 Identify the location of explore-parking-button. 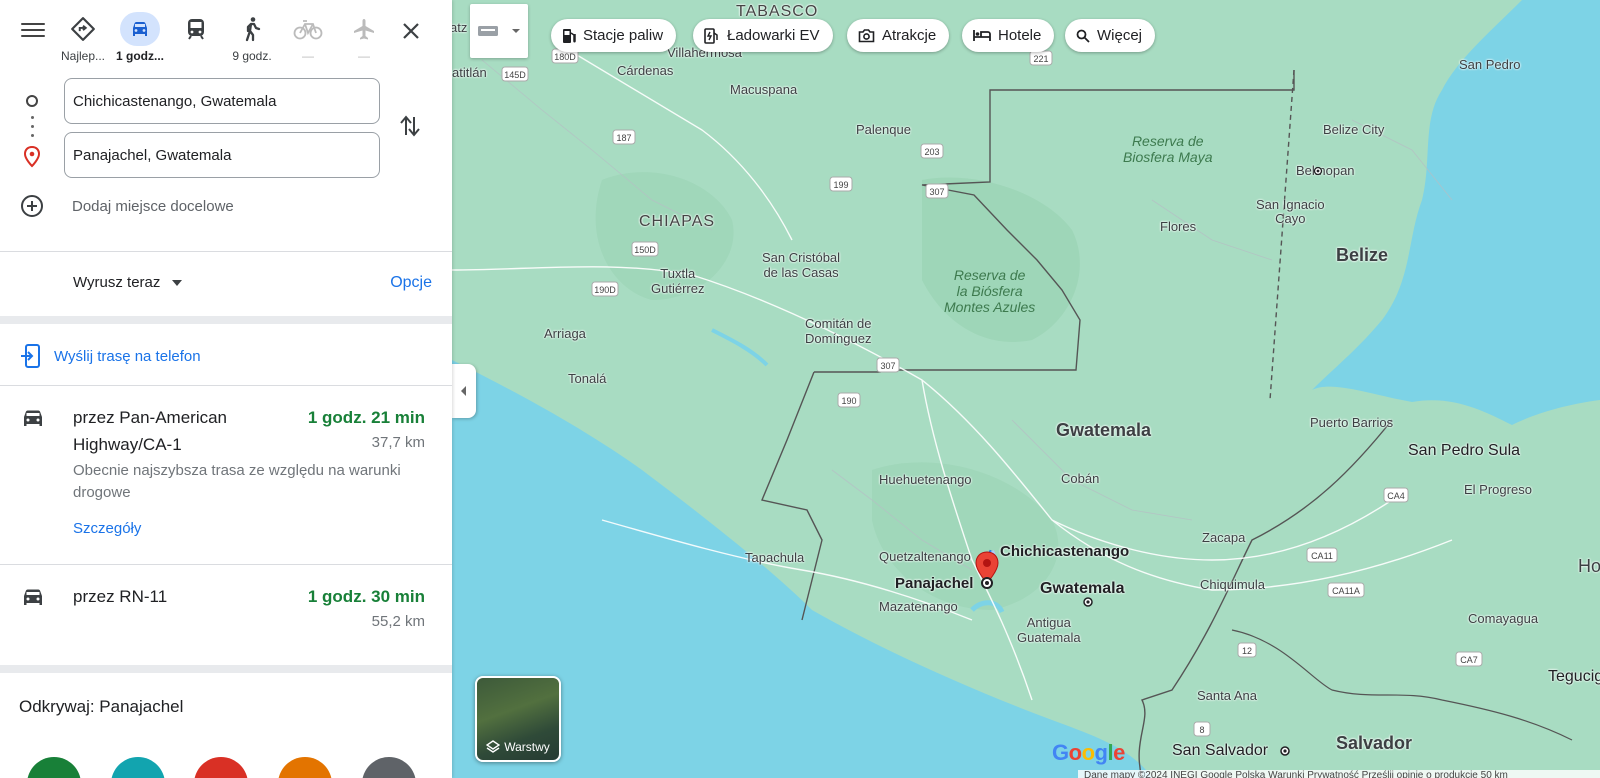
(305, 767).